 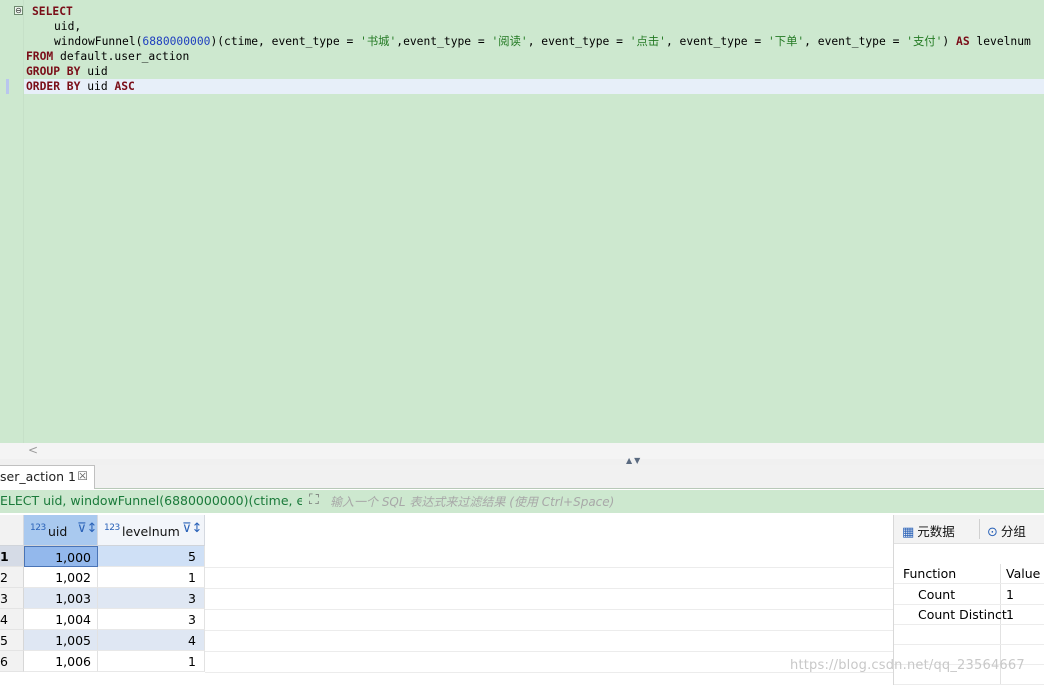 What do you see at coordinates (12, 530) in the screenshot?
I see `row-number-header` at bounding box center [12, 530].